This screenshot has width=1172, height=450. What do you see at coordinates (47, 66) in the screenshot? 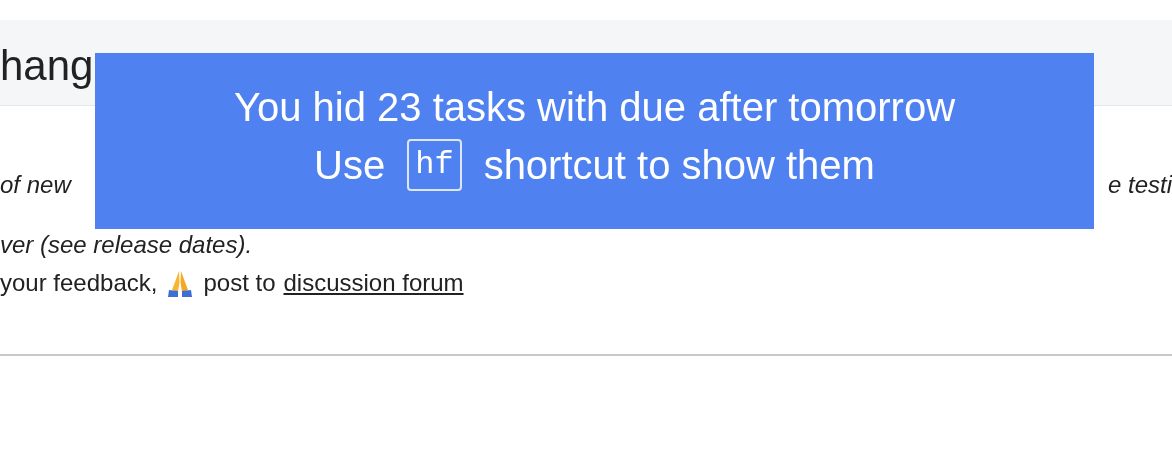
I see `page-title: hang` at bounding box center [47, 66].